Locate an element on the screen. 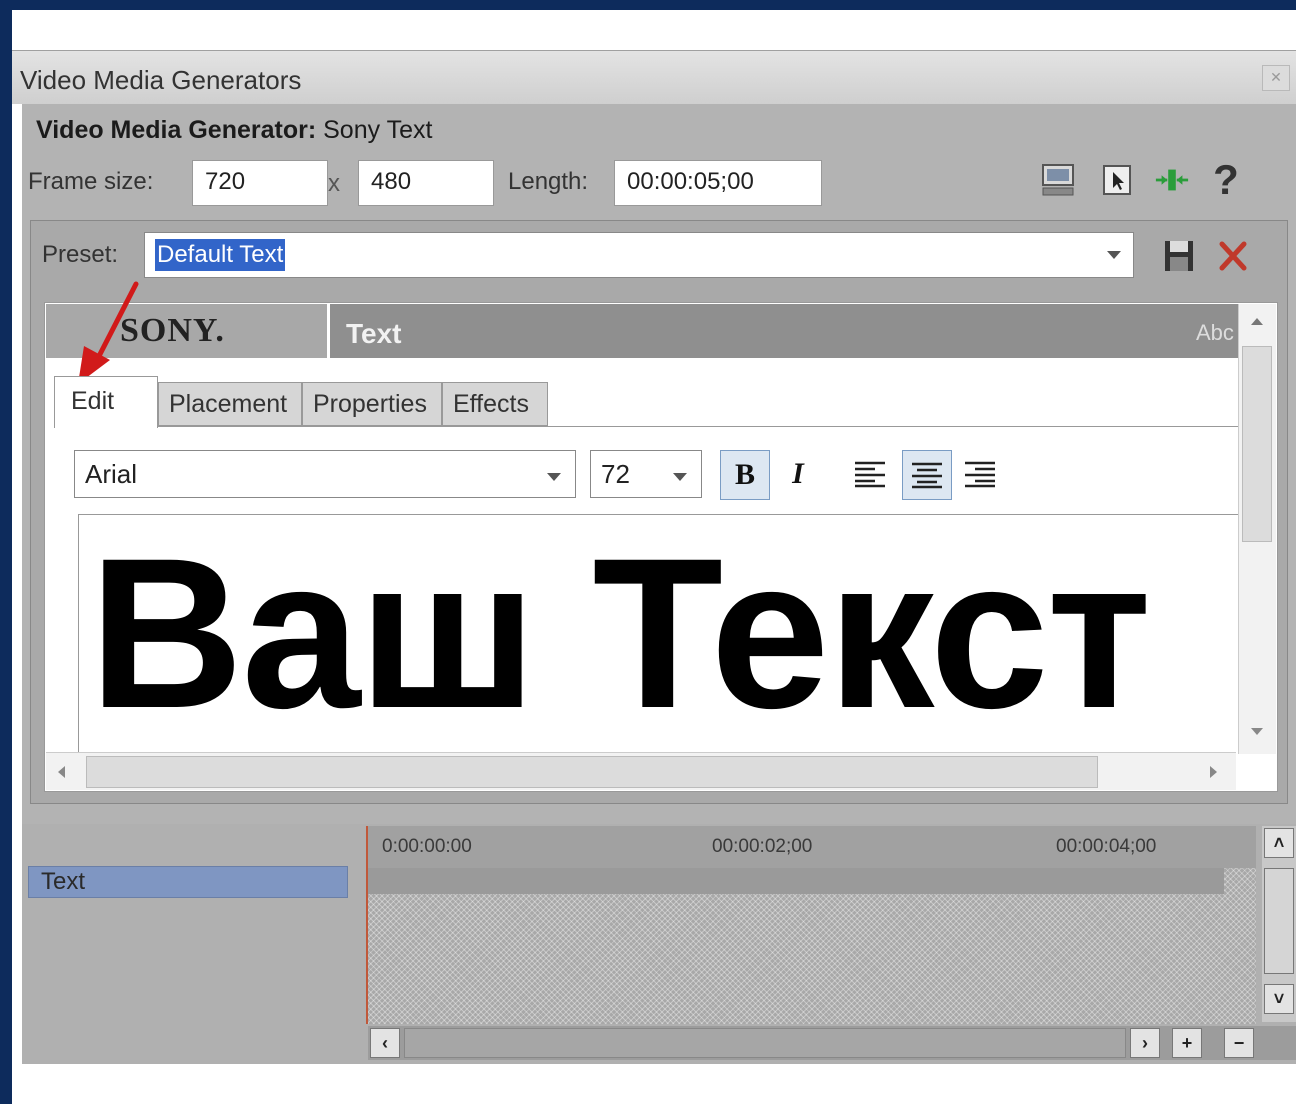 Image resolution: width=1296 pixels, height=1104 pixels. frame-size-separator: x is located at coordinates (334, 183).